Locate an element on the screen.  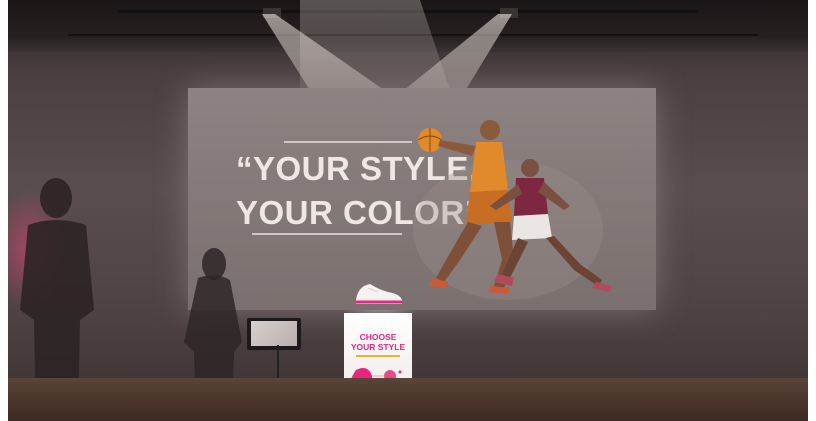
headline-rule-top is located at coordinates (348, 142).